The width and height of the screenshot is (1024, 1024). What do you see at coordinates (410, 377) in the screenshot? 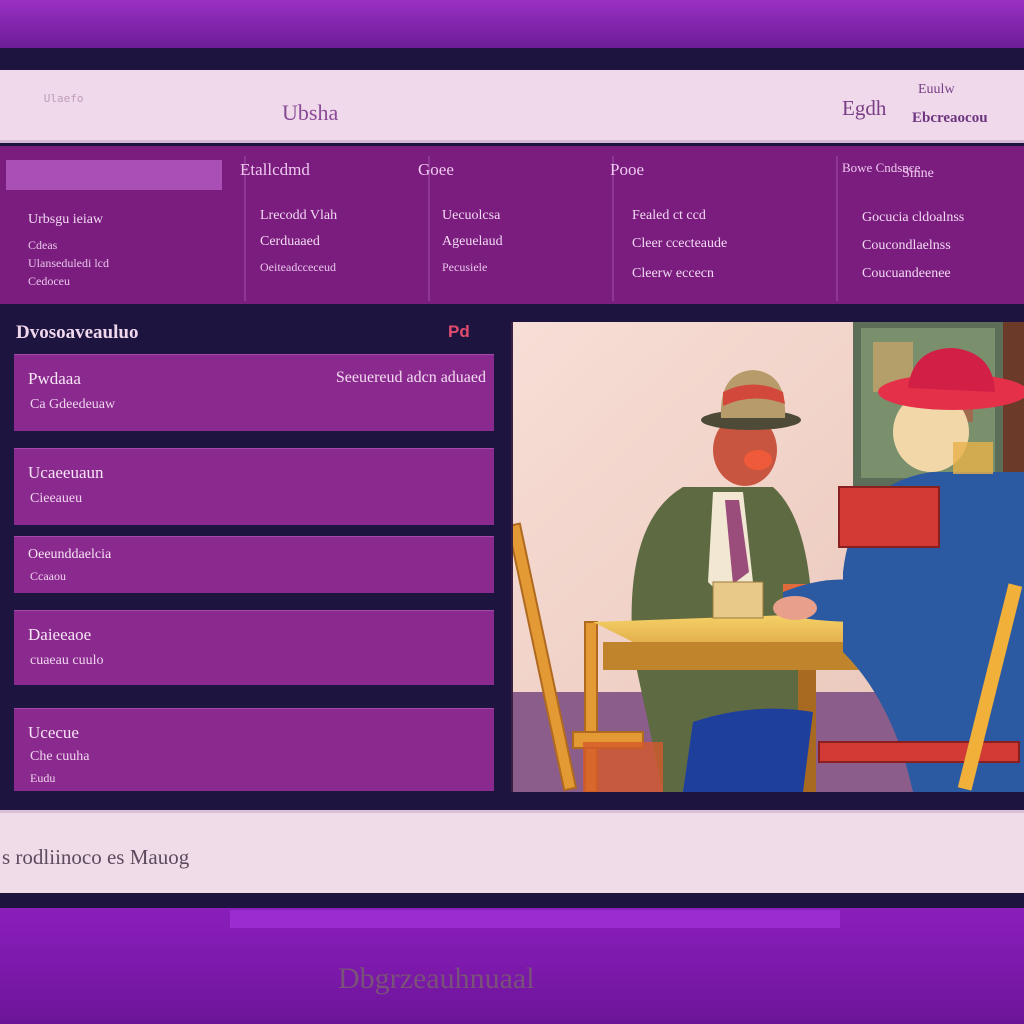
I see `list-item-meta: Seeuereud adcn aduaed` at bounding box center [410, 377].